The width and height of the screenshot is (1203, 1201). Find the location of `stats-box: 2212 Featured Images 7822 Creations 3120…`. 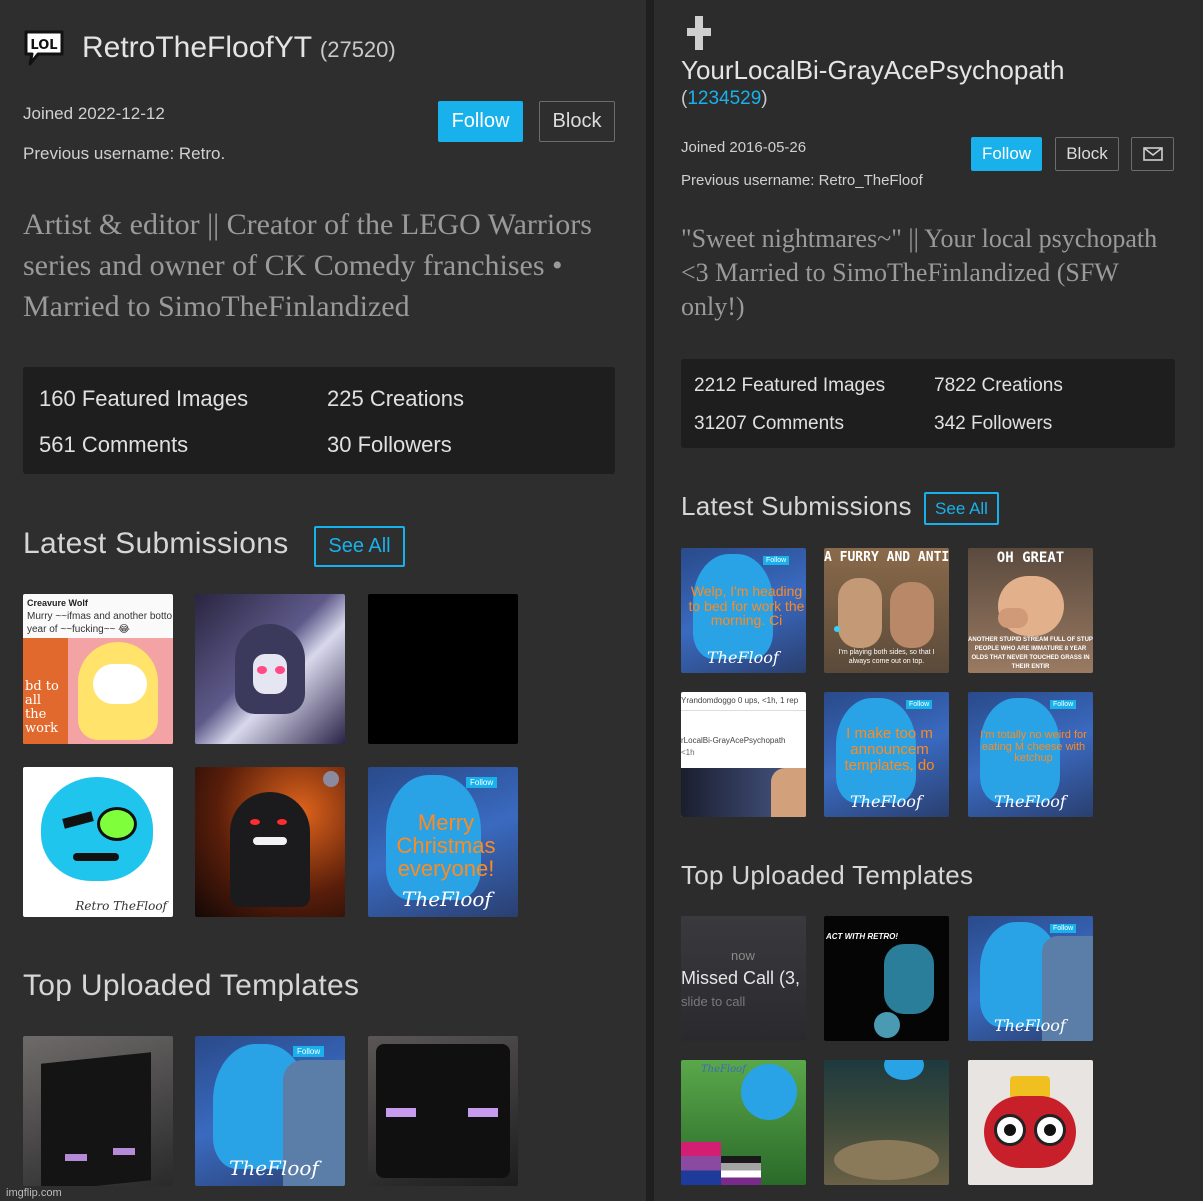

stats-box: 2212 Featured Images 7822 Creations 3120… is located at coordinates (928, 403).